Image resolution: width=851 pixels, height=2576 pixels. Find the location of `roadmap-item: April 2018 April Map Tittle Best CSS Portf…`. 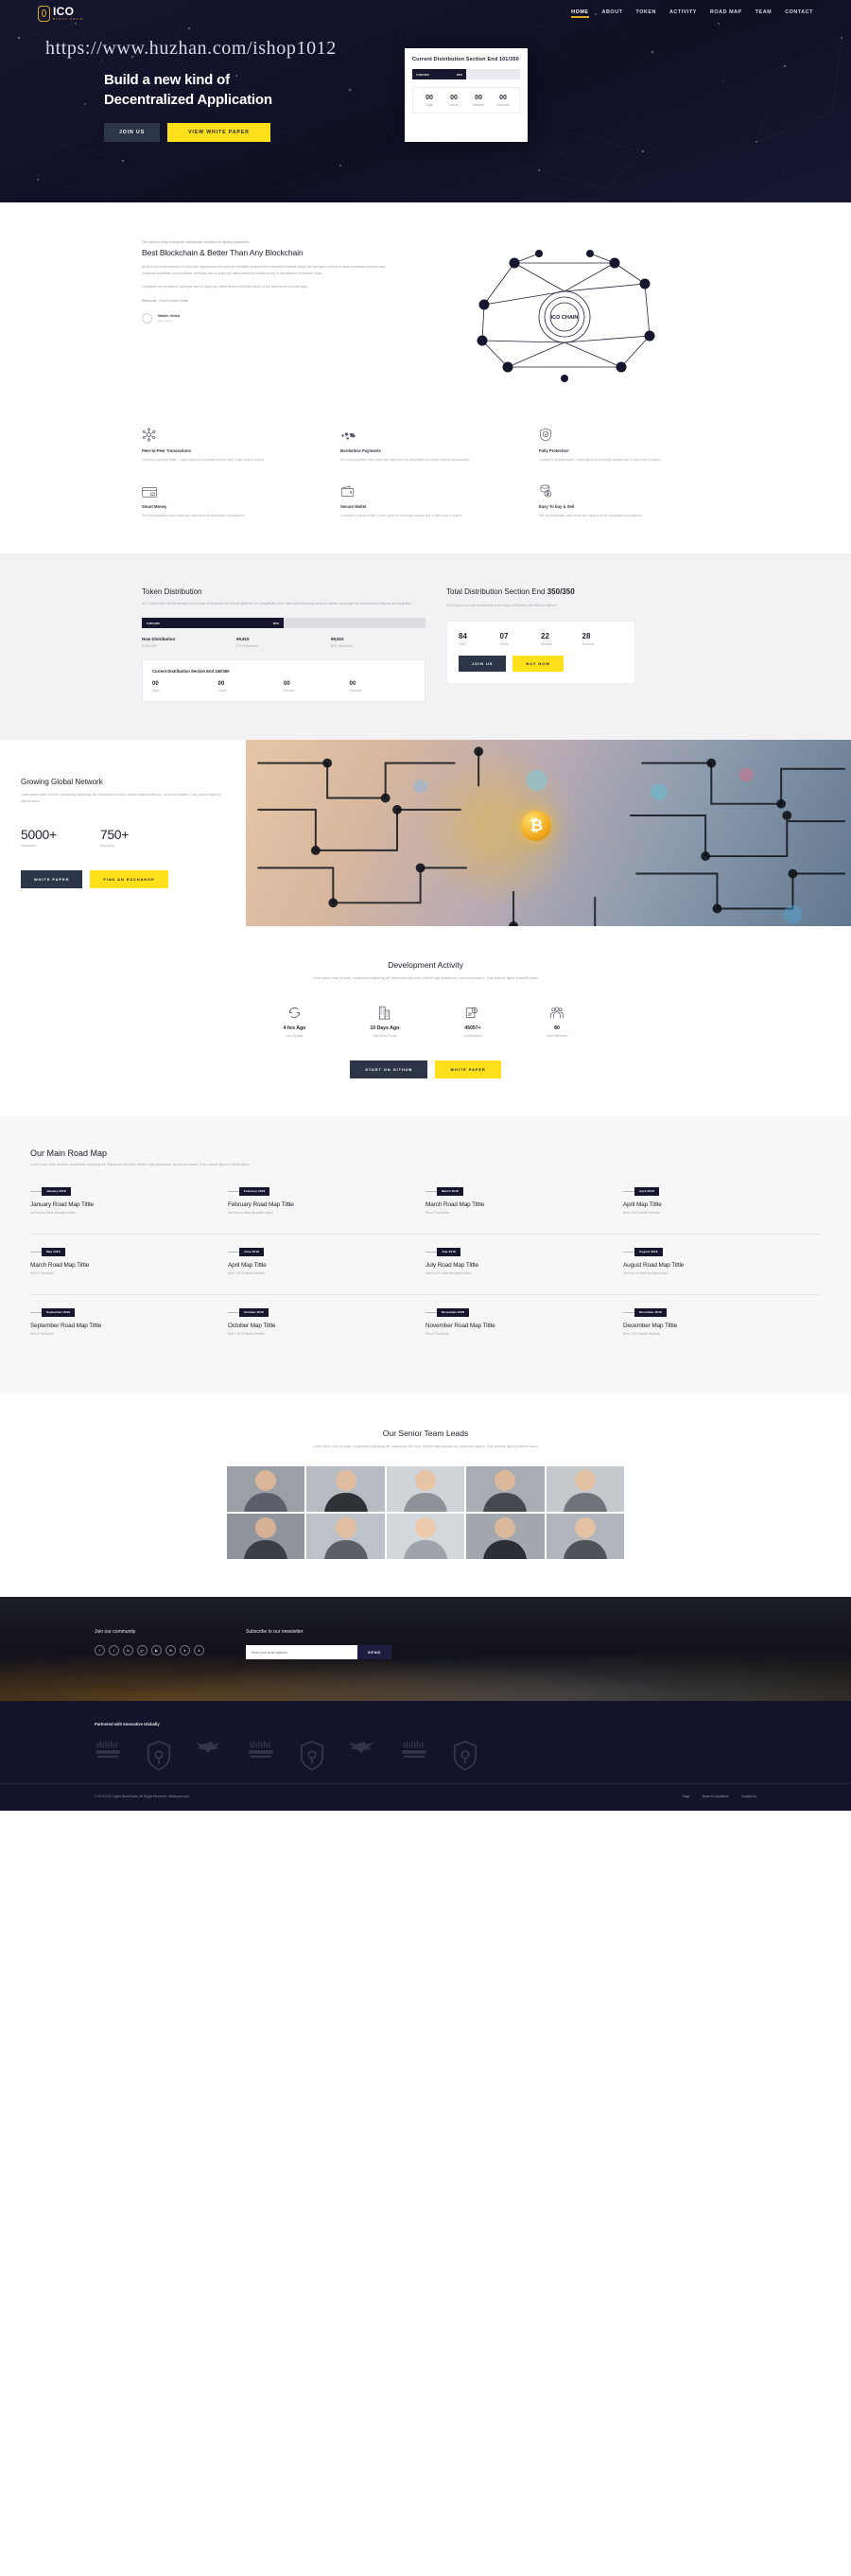

roadmap-item: April 2018 April Map Tittle Best CSS Portf… is located at coordinates (722, 1210).